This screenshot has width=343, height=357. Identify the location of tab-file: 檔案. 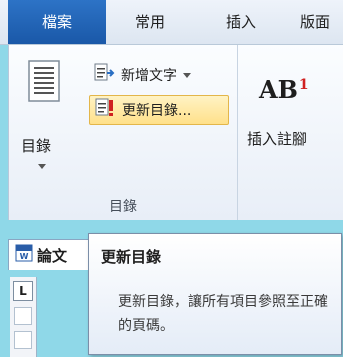
(57, 22).